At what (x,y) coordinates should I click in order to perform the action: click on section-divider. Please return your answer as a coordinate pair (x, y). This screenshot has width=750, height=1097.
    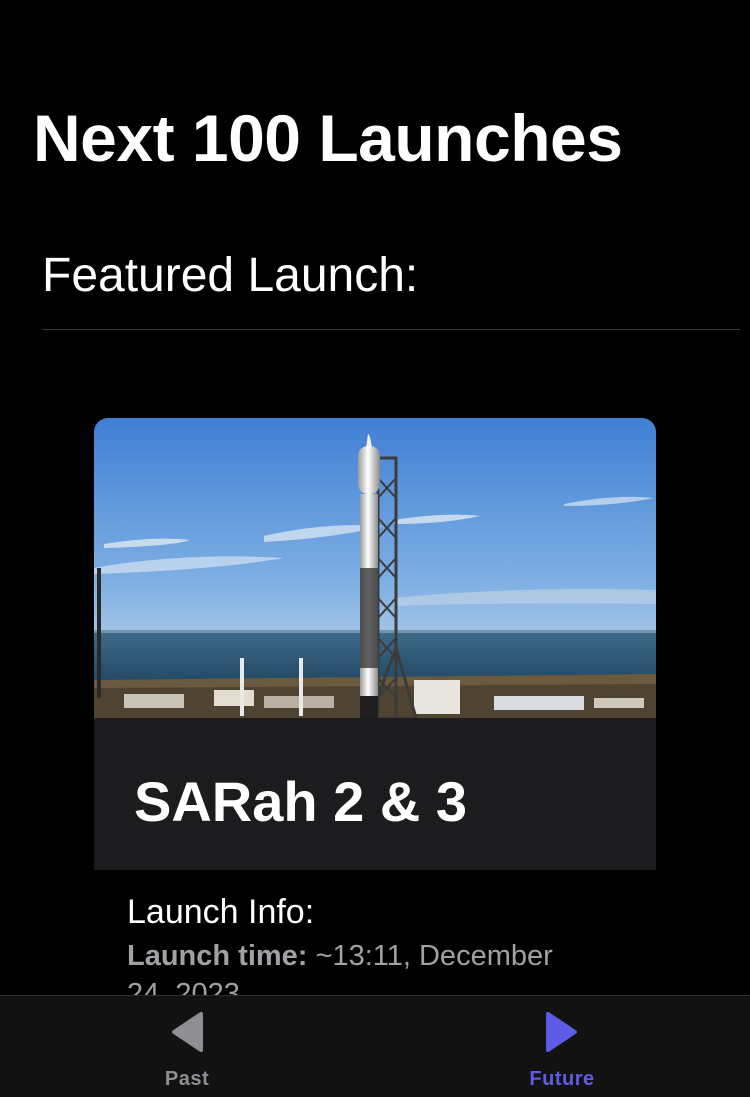
    Looking at the image, I should click on (391, 329).